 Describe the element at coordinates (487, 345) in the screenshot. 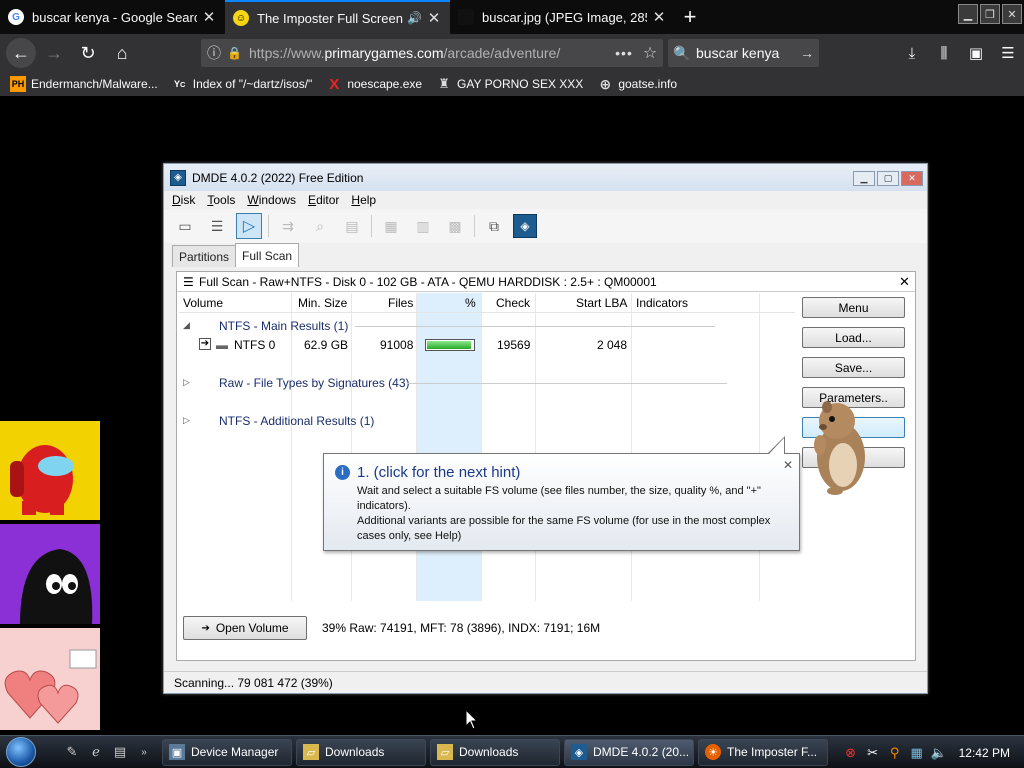

I see `volume-row-ntfs0: ➔ ▬ NTFS 0 62.9 GB 91008 19569 2 048` at that location.